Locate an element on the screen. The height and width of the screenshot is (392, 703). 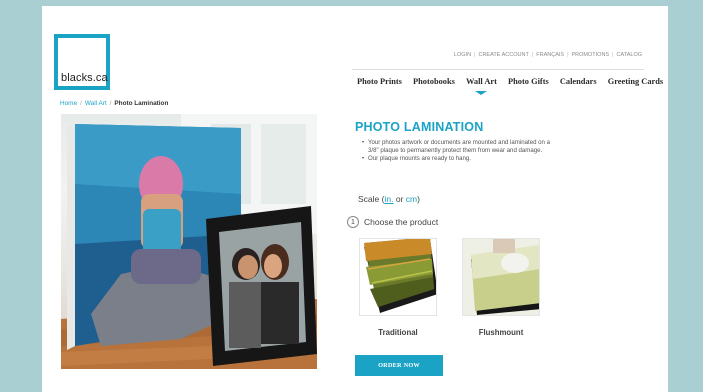
scale-suffix: ) is located at coordinates (418, 199).